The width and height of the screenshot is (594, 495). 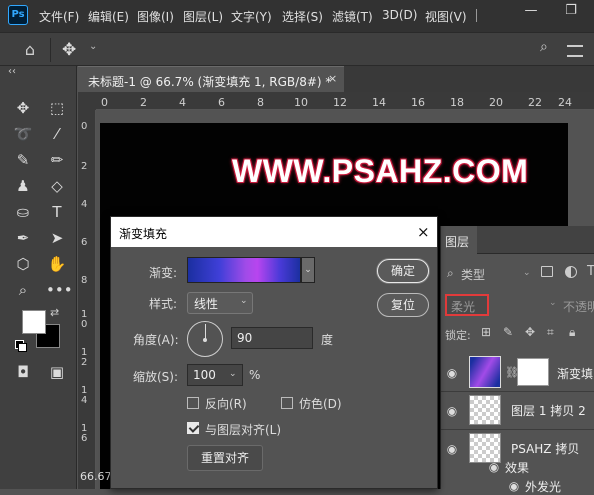 I want to click on foreground-color-swatch, so click(x=34, y=322).